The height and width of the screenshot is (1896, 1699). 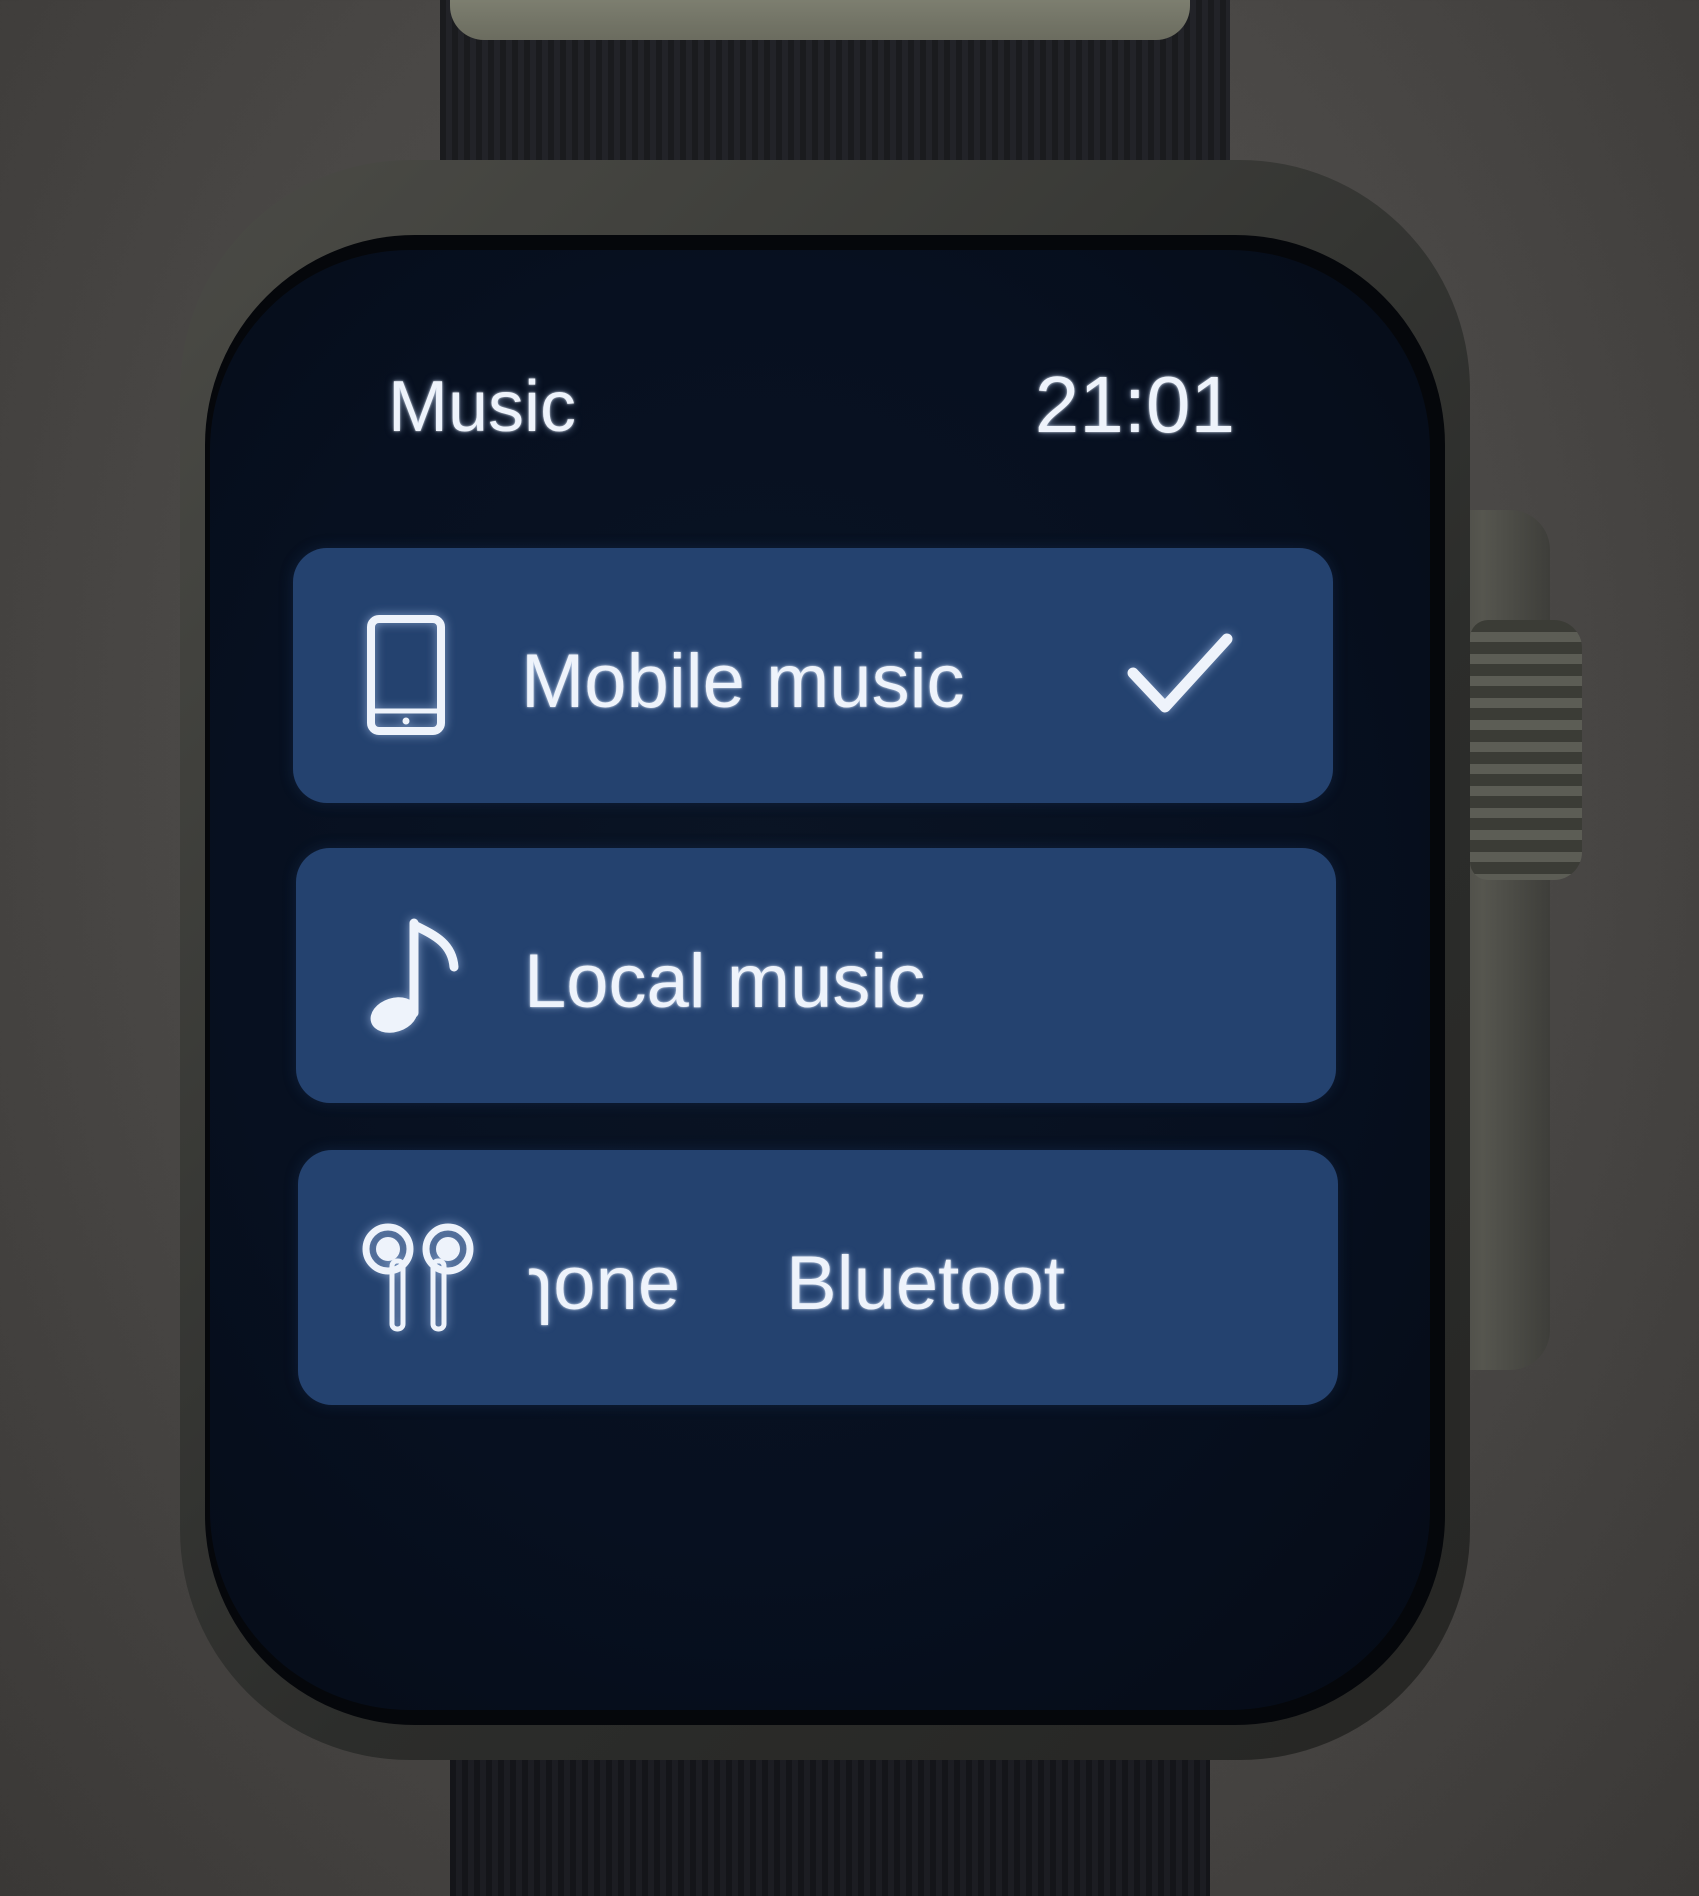 I want to click on phone-icon, so click(x=413, y=675).